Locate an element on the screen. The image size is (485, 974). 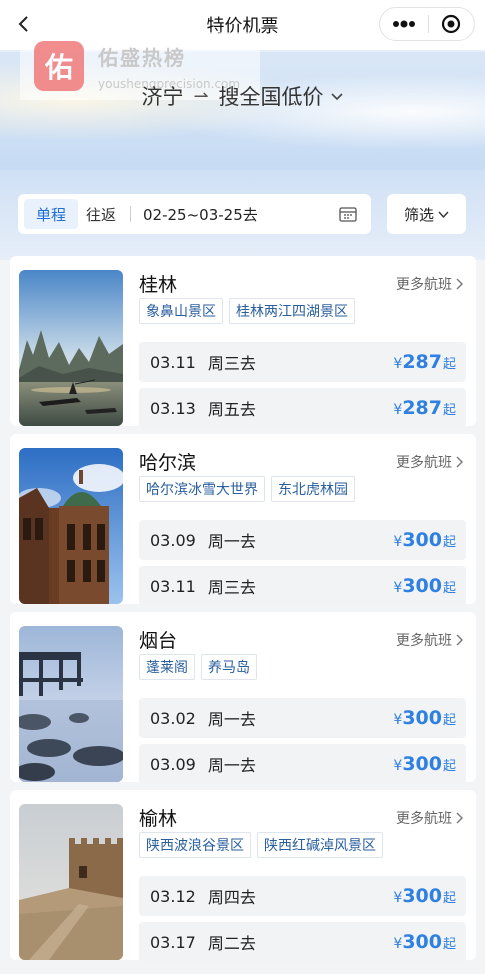
yantai-coast-image is located at coordinates (71, 704).